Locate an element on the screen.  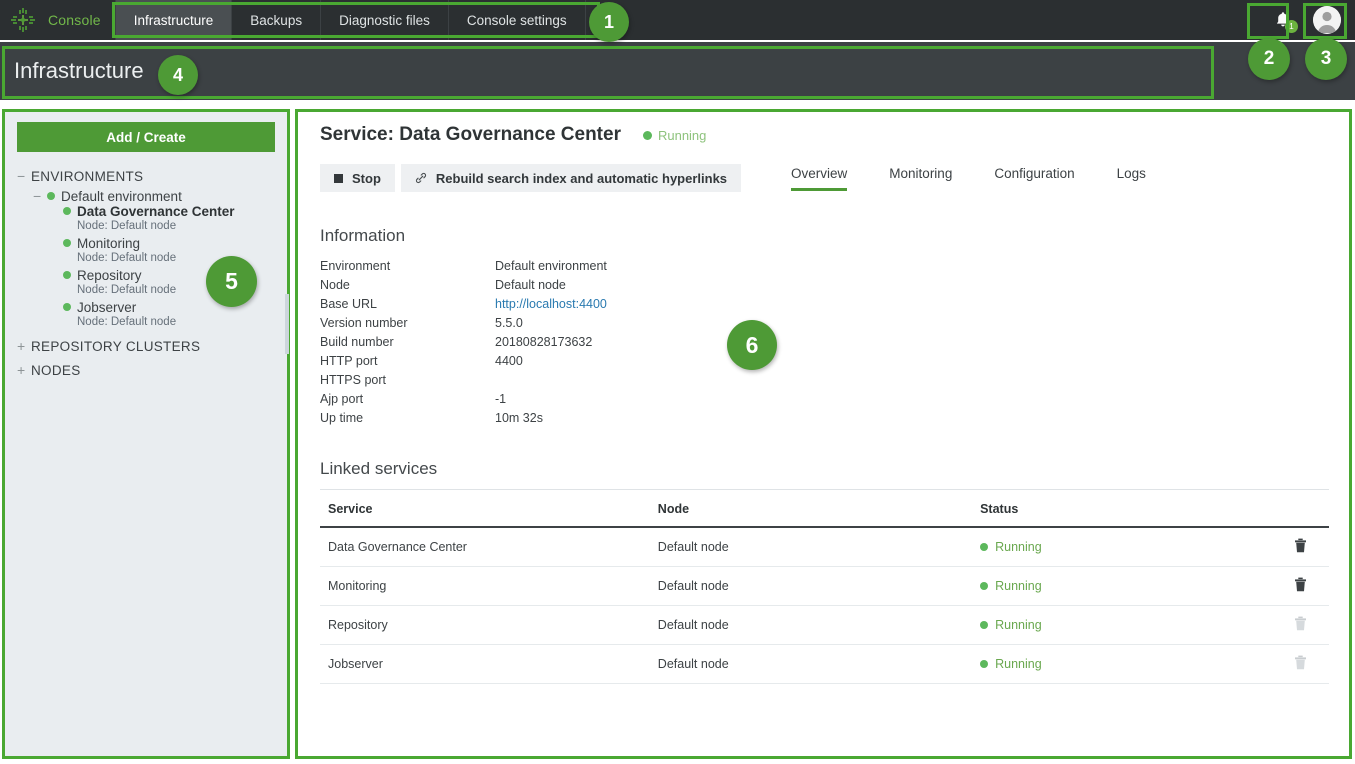
info-value: Default environment is located at coordinates (551, 266).